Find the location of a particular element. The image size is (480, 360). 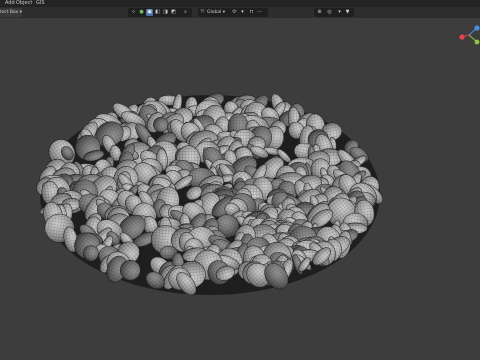

menu-item-add: Add is located at coordinates (10, 3).